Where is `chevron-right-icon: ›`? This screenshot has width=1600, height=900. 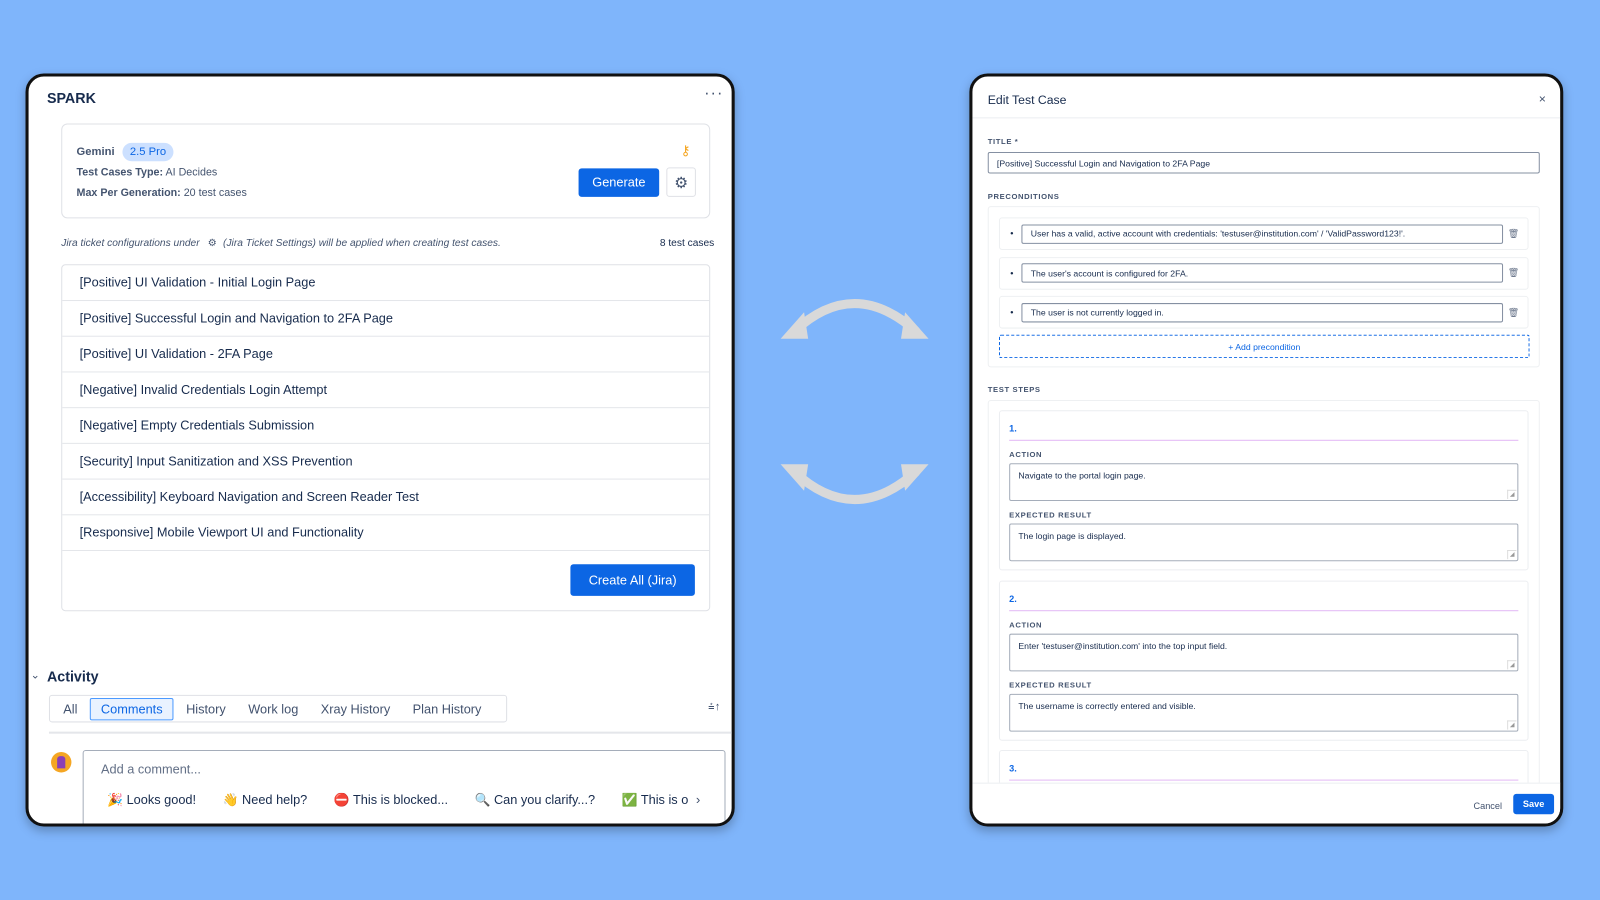
chevron-right-icon: › is located at coordinates (698, 799).